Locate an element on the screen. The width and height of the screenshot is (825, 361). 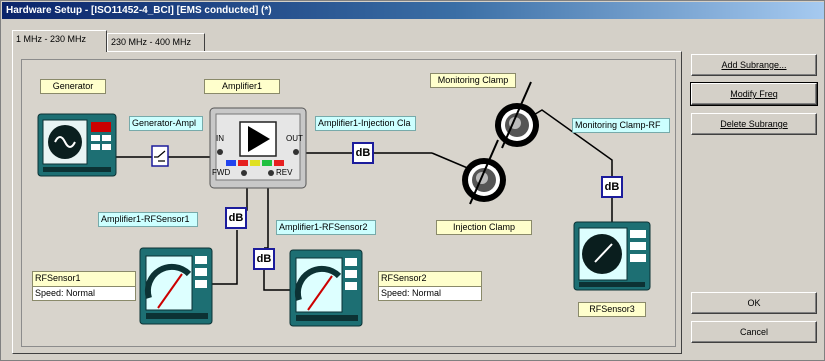
rfsensor3-label: RFSensor3 is located at coordinates (612, 309).